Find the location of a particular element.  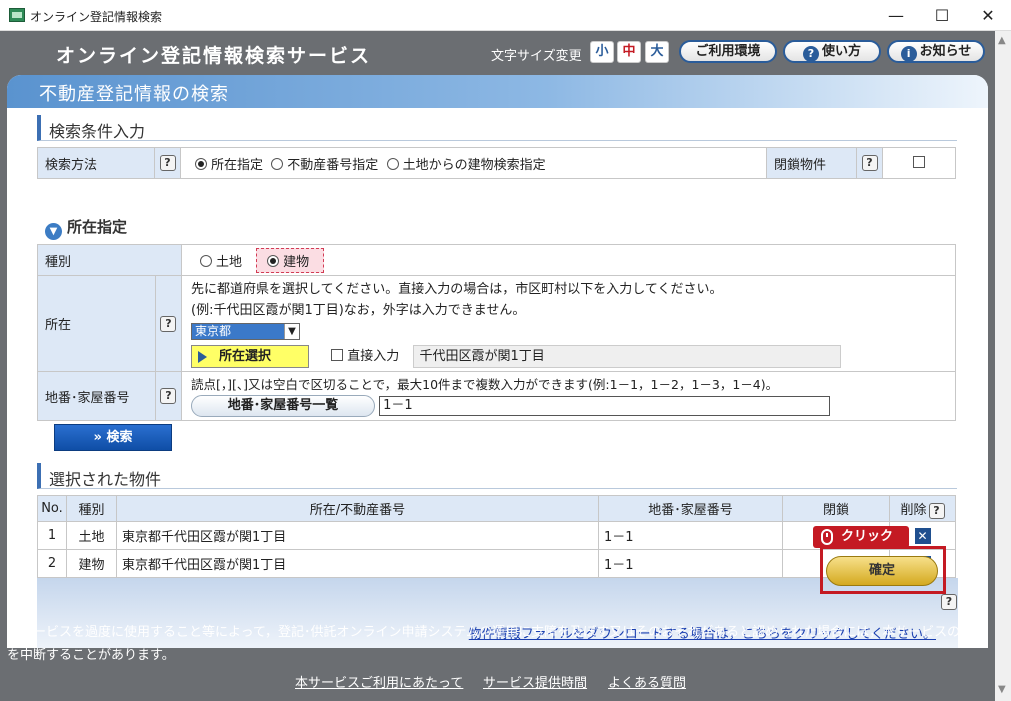

closed-help-cell: ? is located at coordinates (869, 163).